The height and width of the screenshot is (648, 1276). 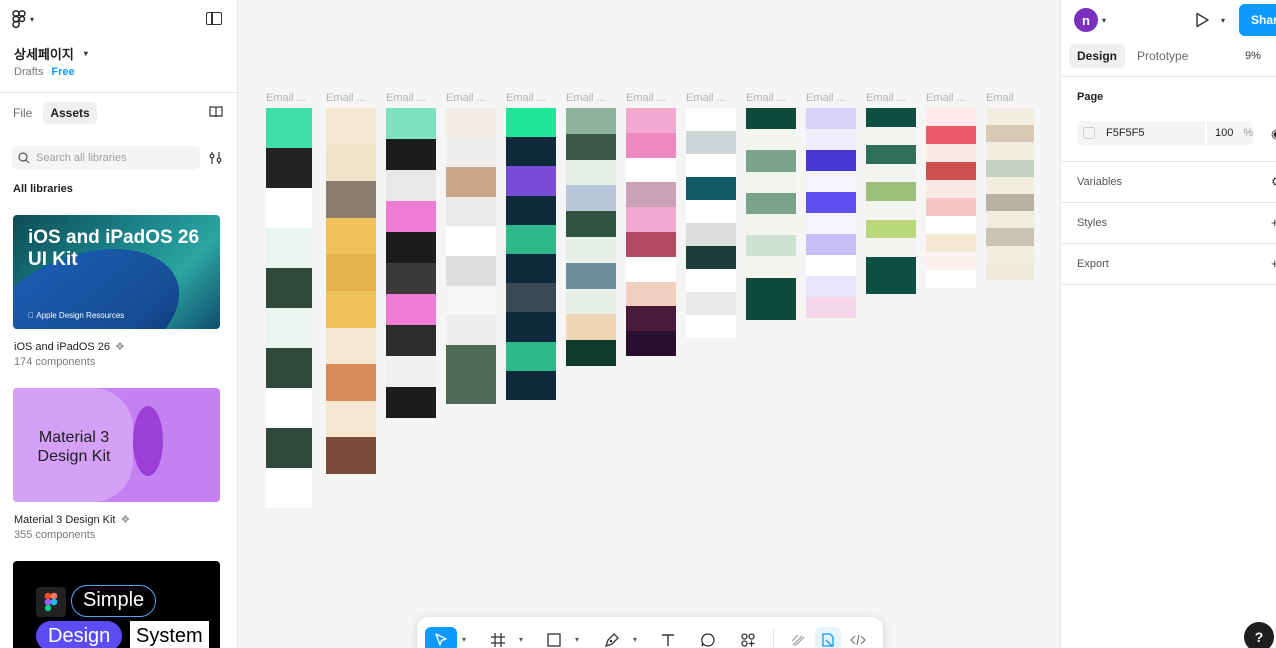 What do you see at coordinates (51, 53) in the screenshot?
I see `file-title: 상세페이지 ▾` at bounding box center [51, 53].